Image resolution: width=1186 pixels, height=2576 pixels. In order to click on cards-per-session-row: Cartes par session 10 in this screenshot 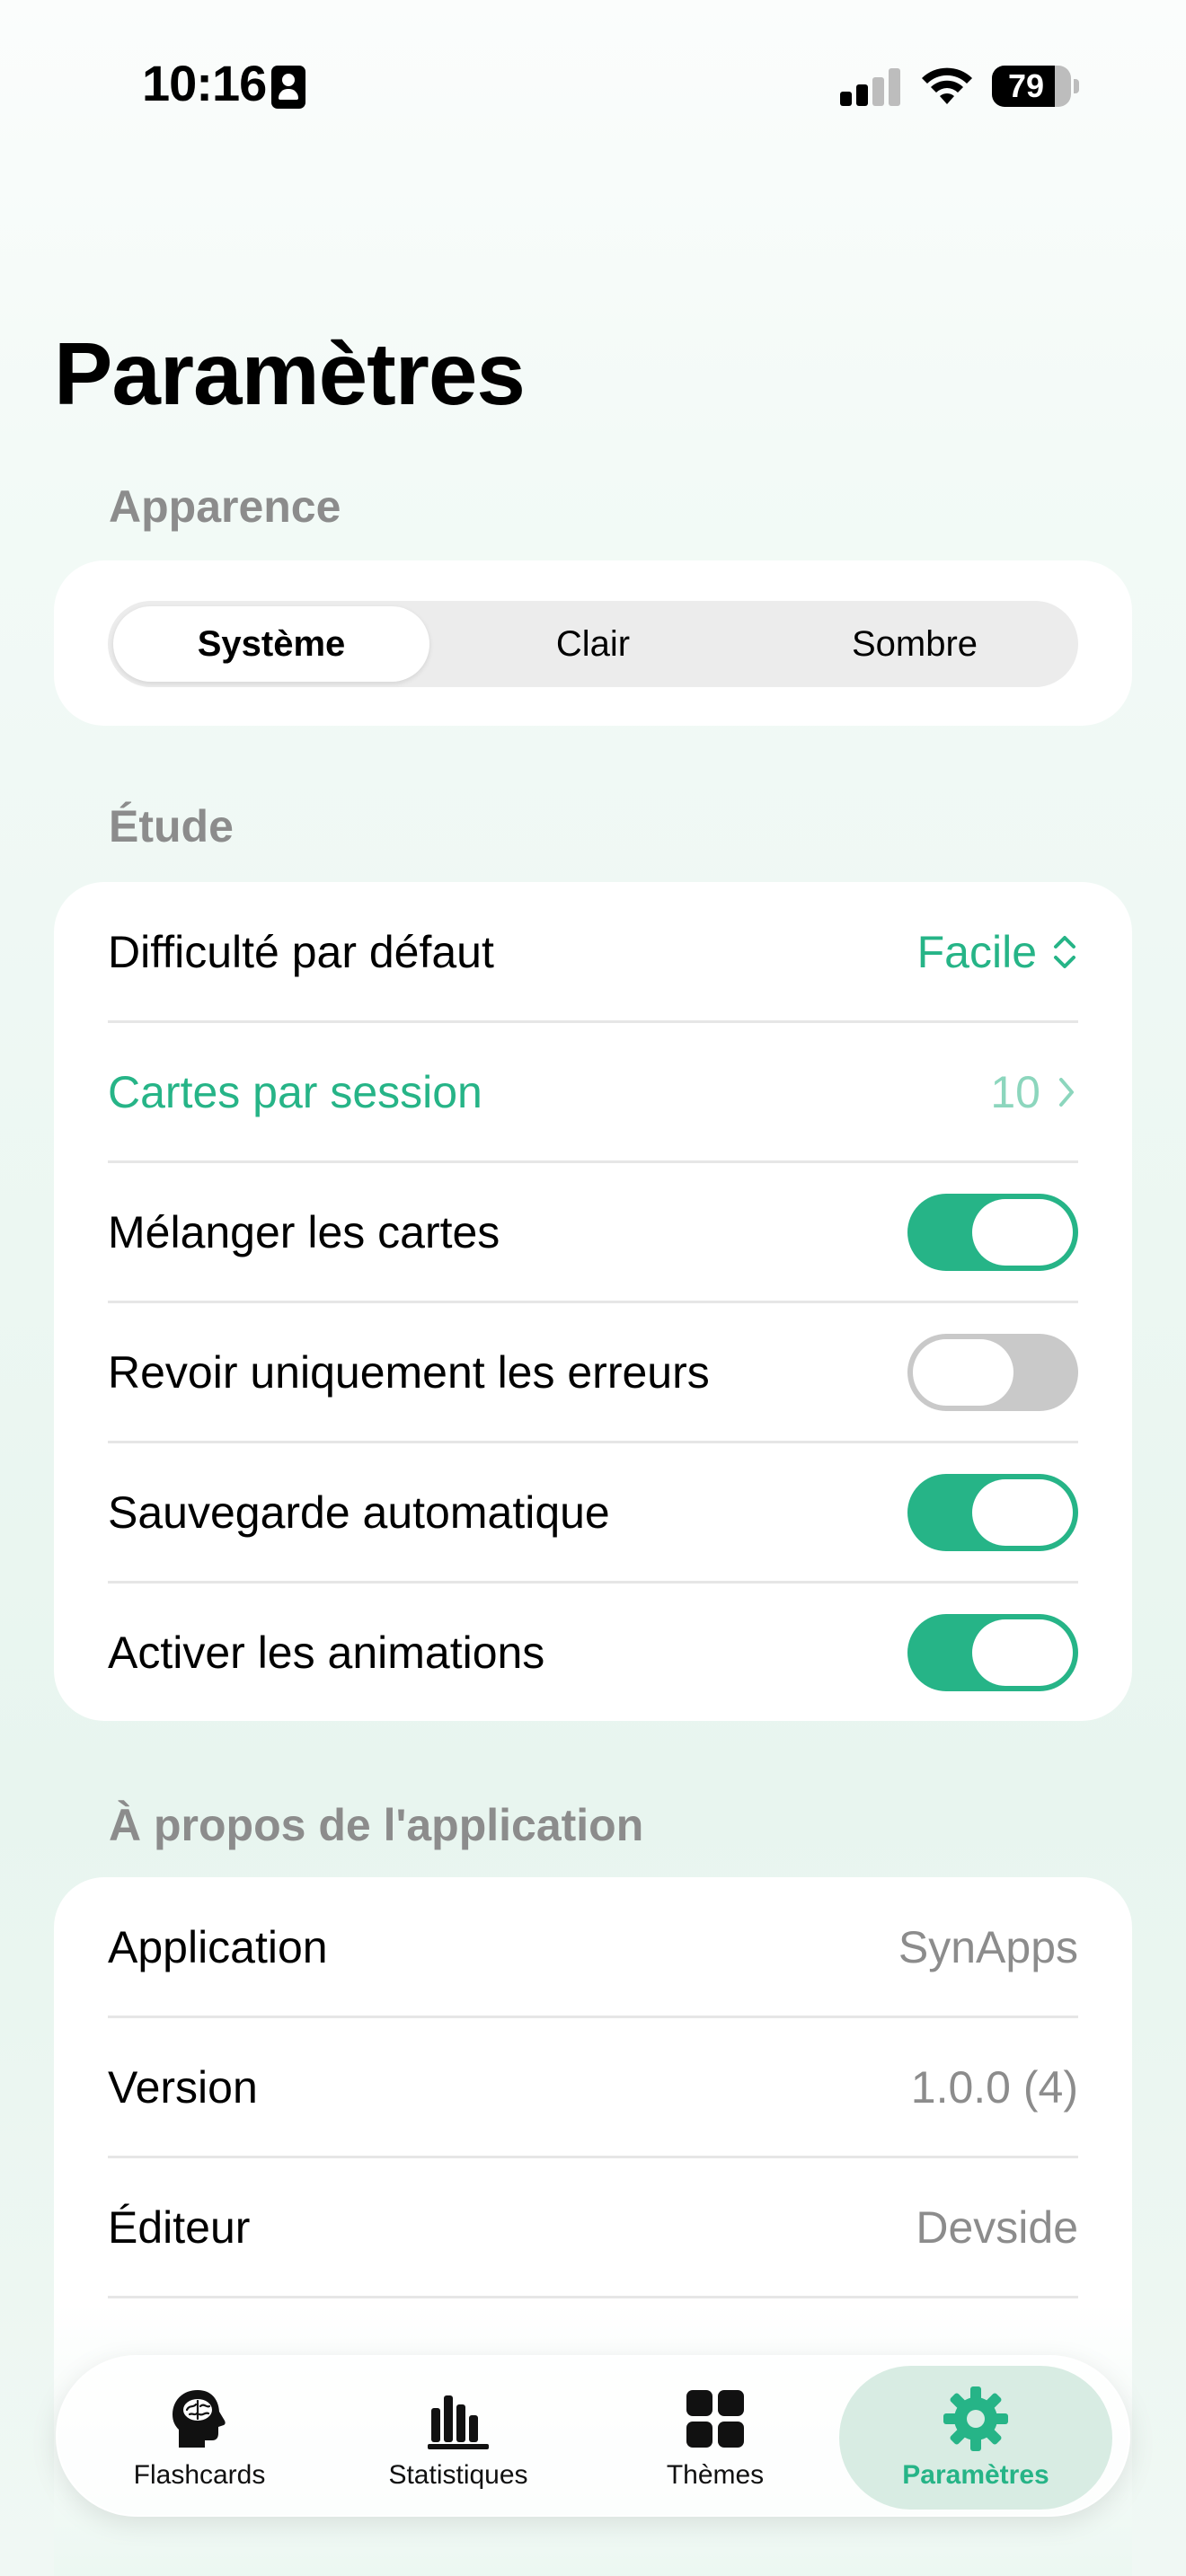, I will do `click(593, 1092)`.